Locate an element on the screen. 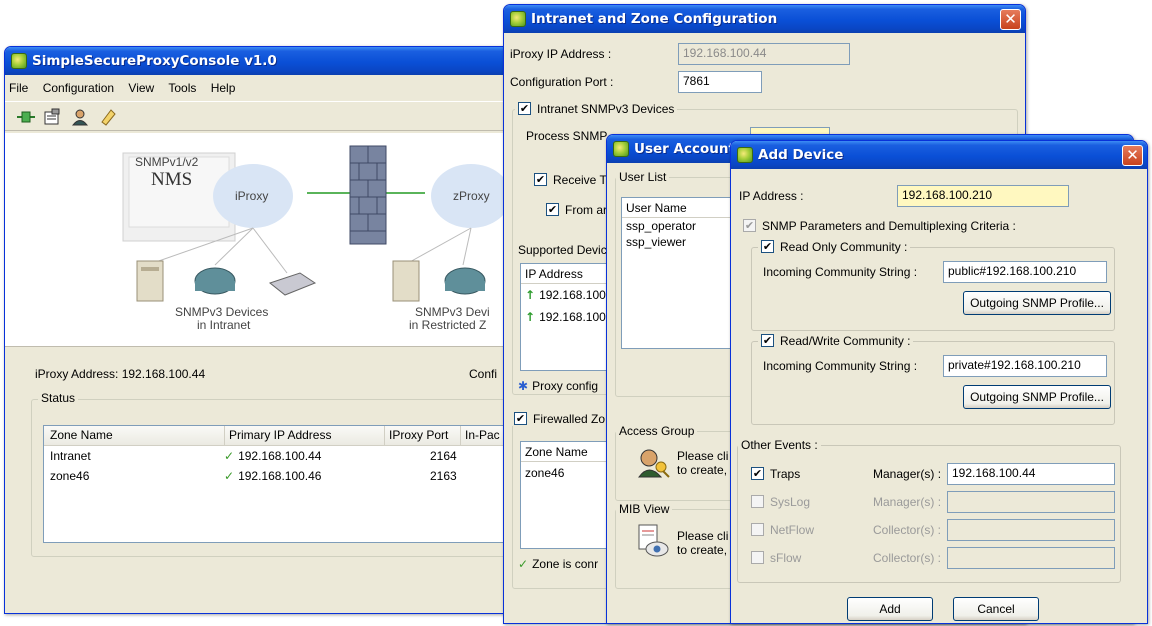  keys-person-icon is located at coordinates (654, 463).